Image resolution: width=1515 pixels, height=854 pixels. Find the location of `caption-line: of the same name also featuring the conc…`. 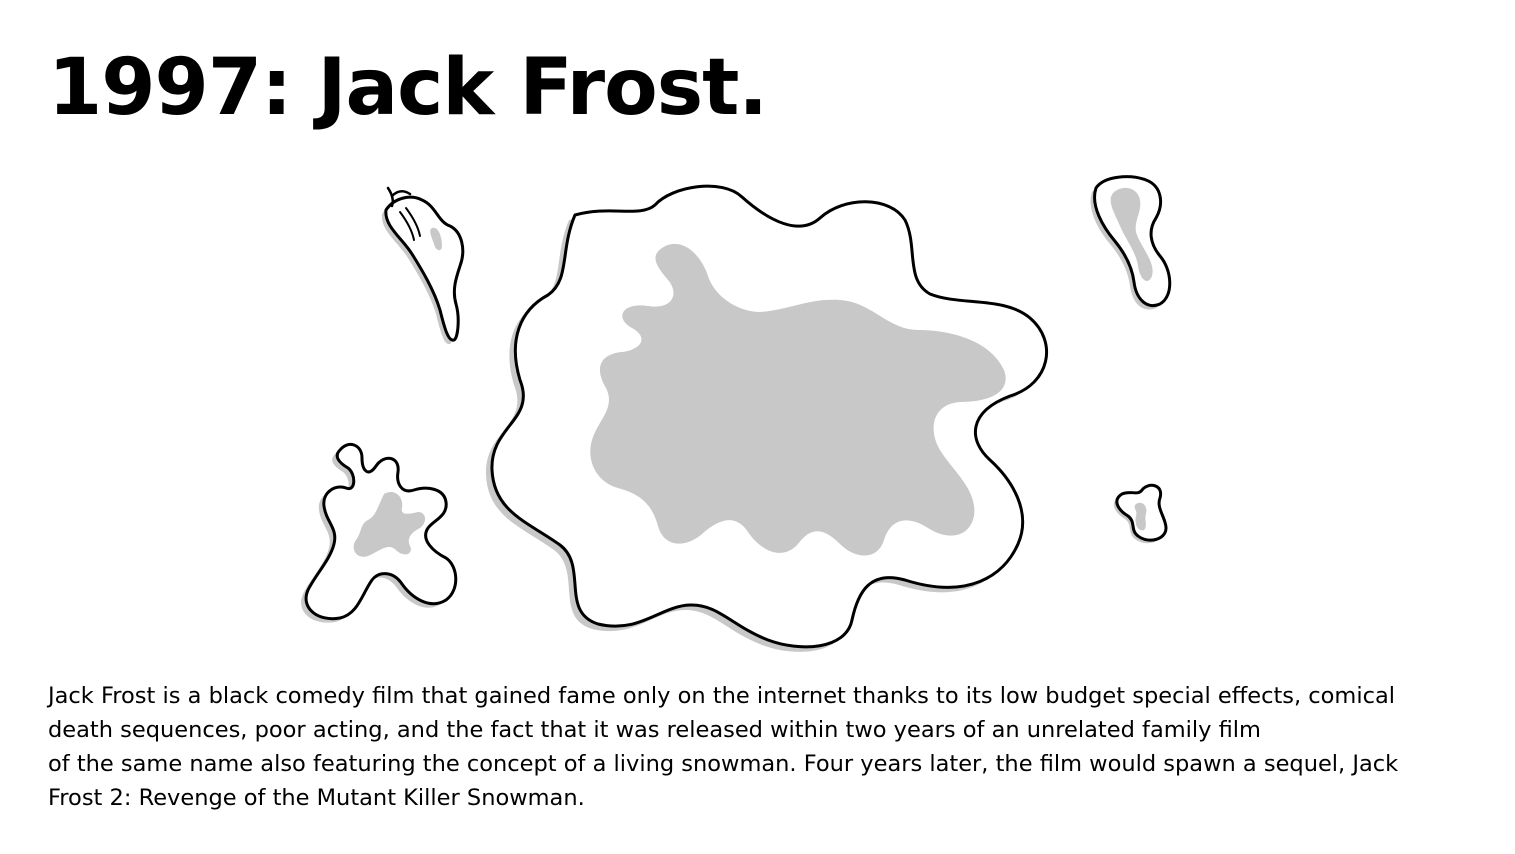

caption-line: of the same name also featuring the conc… is located at coordinates (723, 764).